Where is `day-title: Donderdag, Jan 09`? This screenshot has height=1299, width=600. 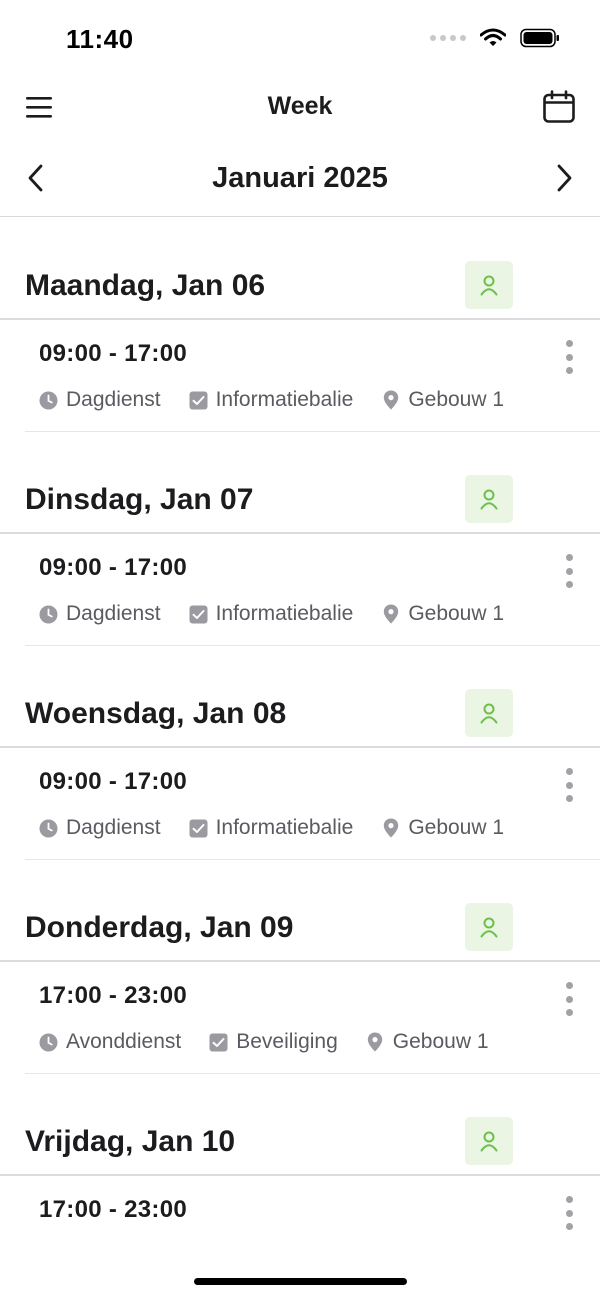
day-title: Donderdag, Jan 09 is located at coordinates (159, 927).